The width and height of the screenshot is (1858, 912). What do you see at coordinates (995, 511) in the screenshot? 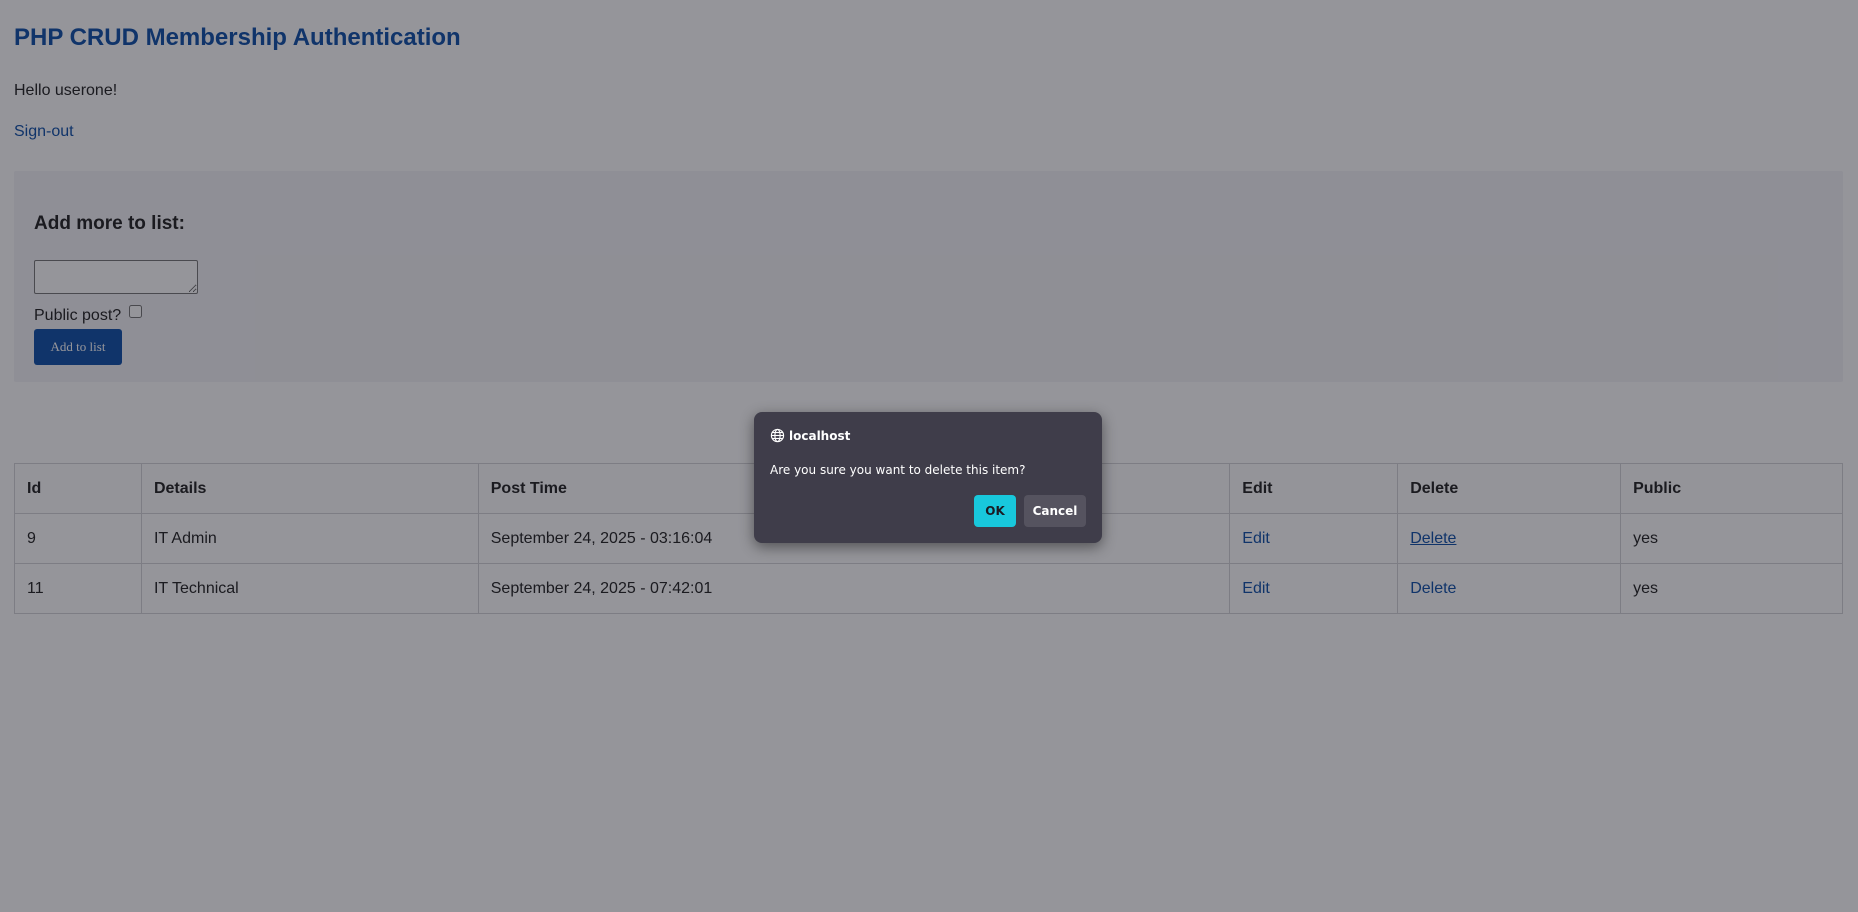
I see `ok-button: OK` at bounding box center [995, 511].